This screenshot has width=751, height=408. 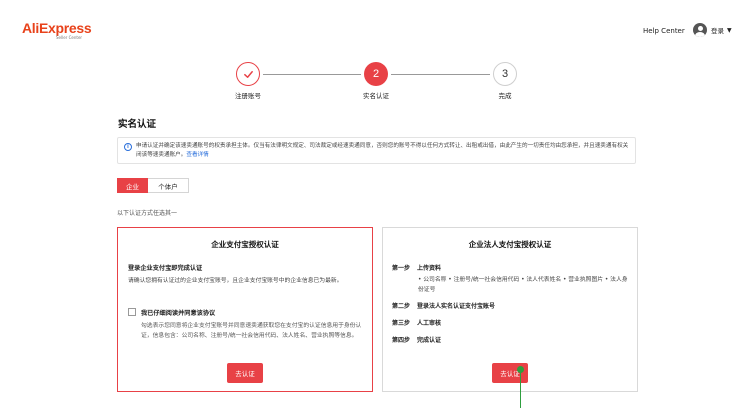 What do you see at coordinates (245, 373) in the screenshot?
I see `alipay-verify-button: 去认证` at bounding box center [245, 373].